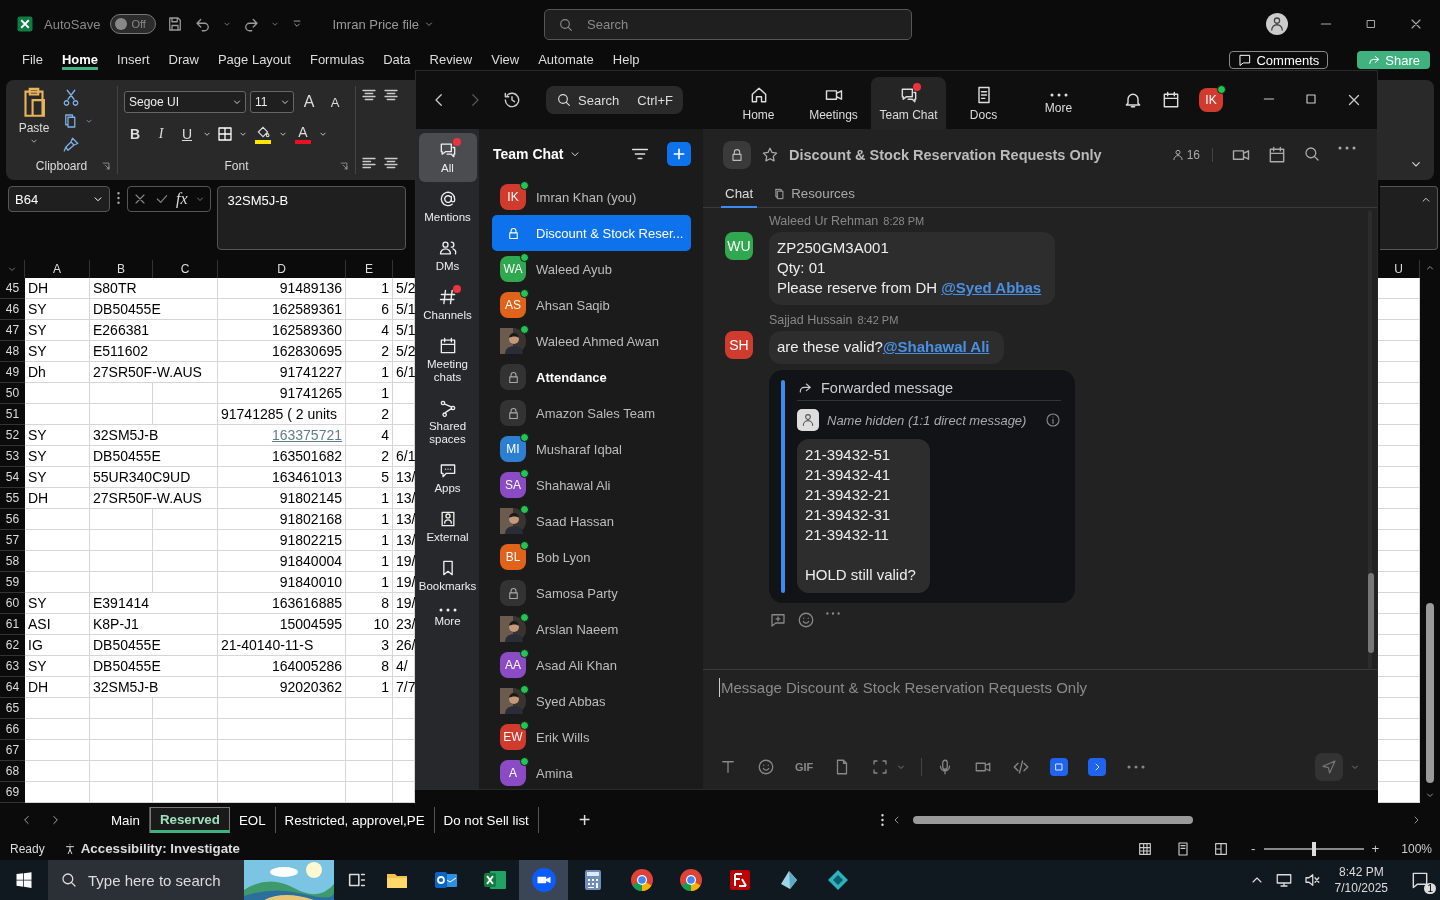 This screenshot has width=1440, height=900. I want to click on cut-icon, so click(71, 97).